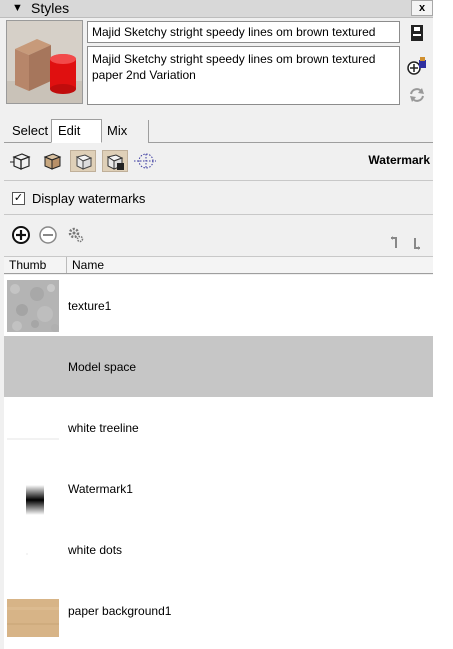 The height and width of the screenshot is (649, 453). What do you see at coordinates (27, 142) in the screenshot?
I see `tab-baseline-left` at bounding box center [27, 142].